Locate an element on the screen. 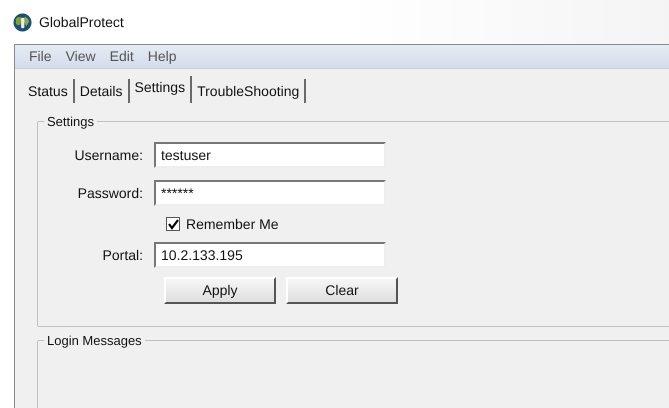 This screenshot has height=408, width=669. checkbox-label: Remember Me is located at coordinates (232, 224).